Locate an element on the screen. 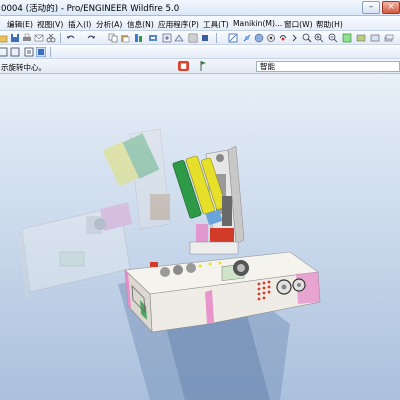  datum-point-icon is located at coordinates (259, 38).